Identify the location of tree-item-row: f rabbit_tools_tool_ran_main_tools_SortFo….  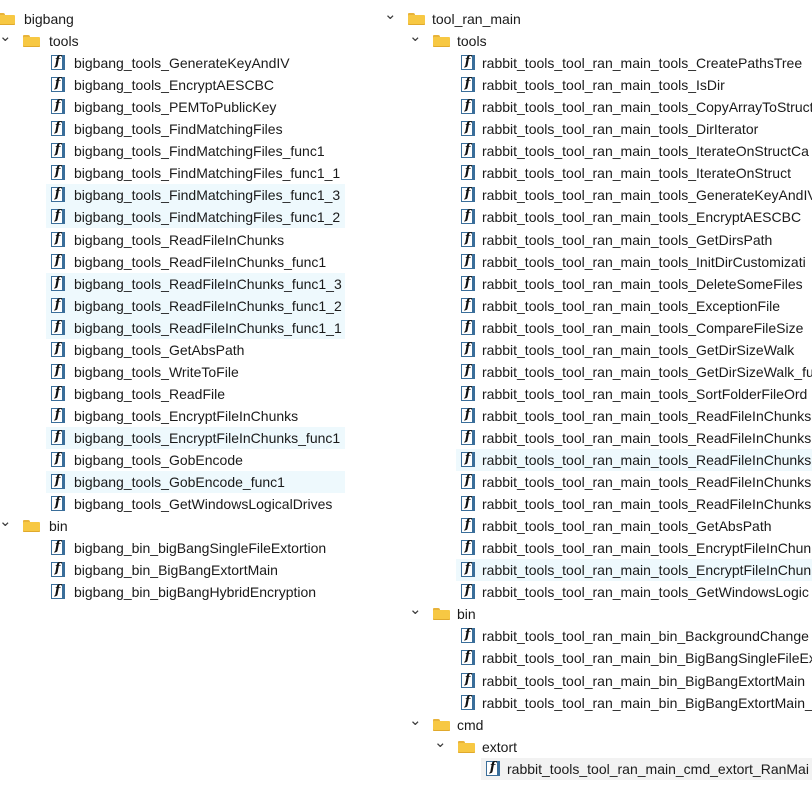
(593, 394).